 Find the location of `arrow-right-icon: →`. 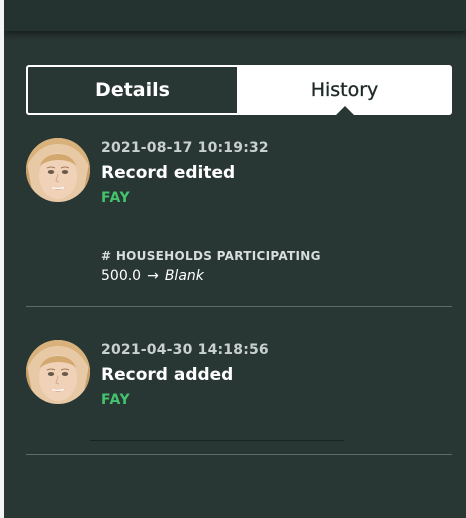

arrow-right-icon: → is located at coordinates (153, 276).